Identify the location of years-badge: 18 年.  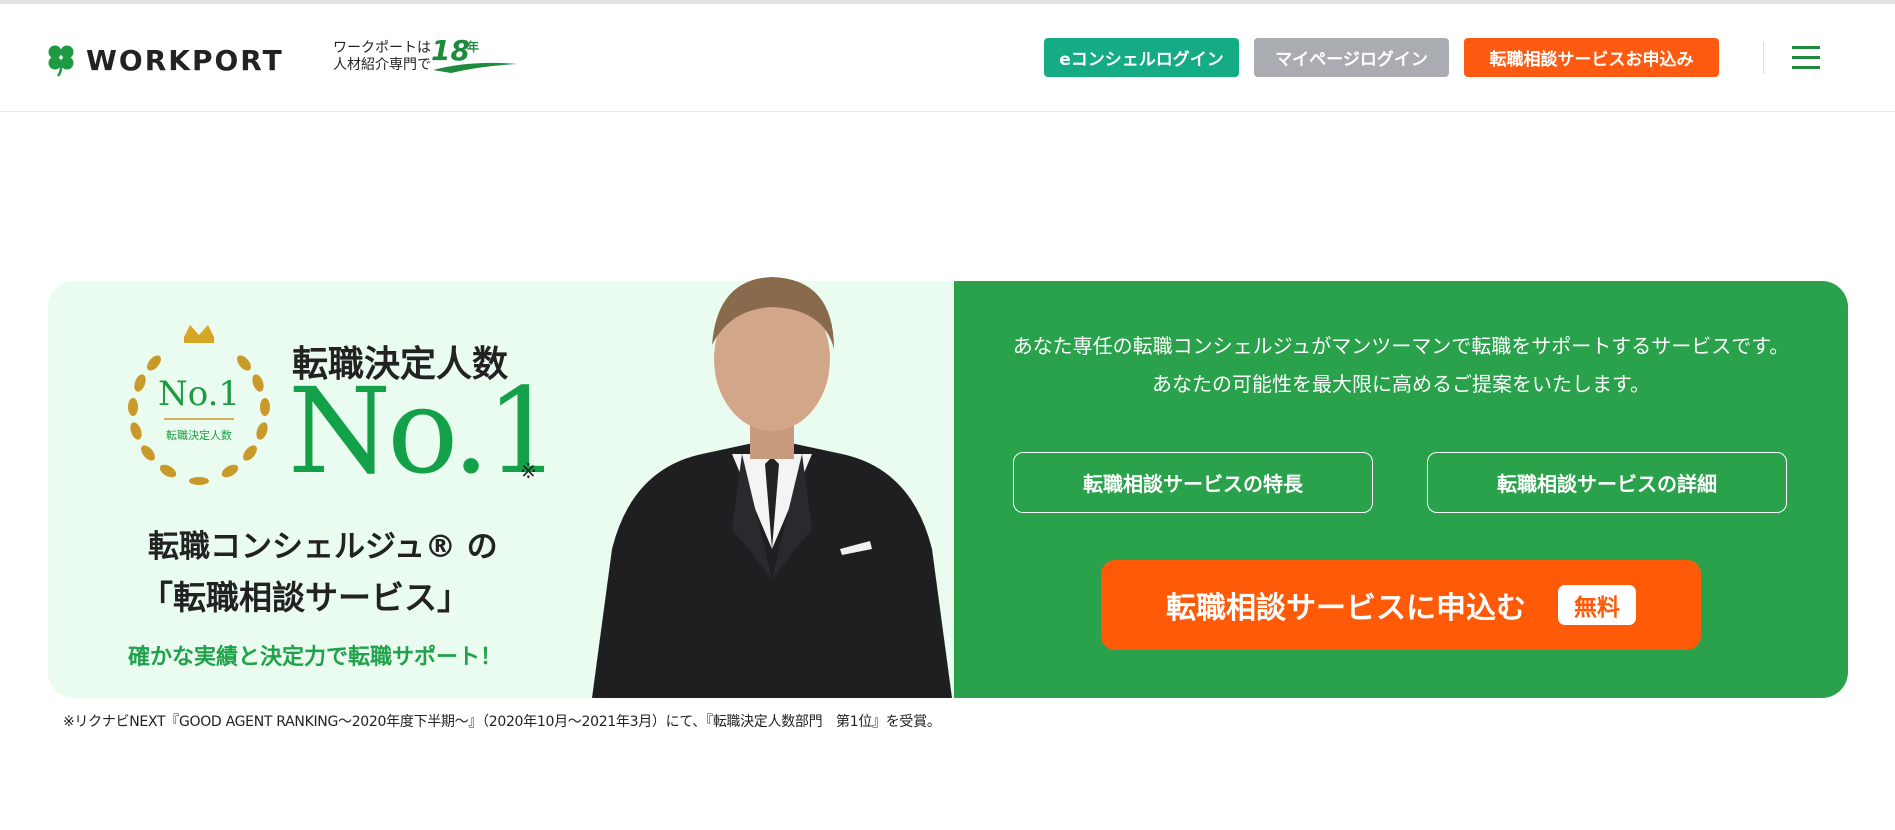
(475, 55).